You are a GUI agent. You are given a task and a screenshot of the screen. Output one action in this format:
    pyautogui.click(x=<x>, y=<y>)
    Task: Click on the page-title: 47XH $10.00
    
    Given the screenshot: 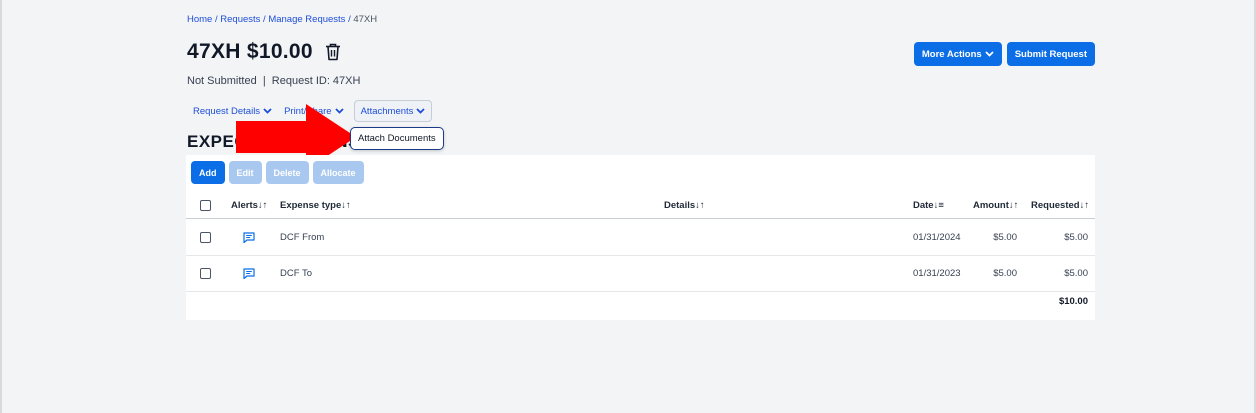 What is the action you would take?
    pyautogui.click(x=250, y=51)
    